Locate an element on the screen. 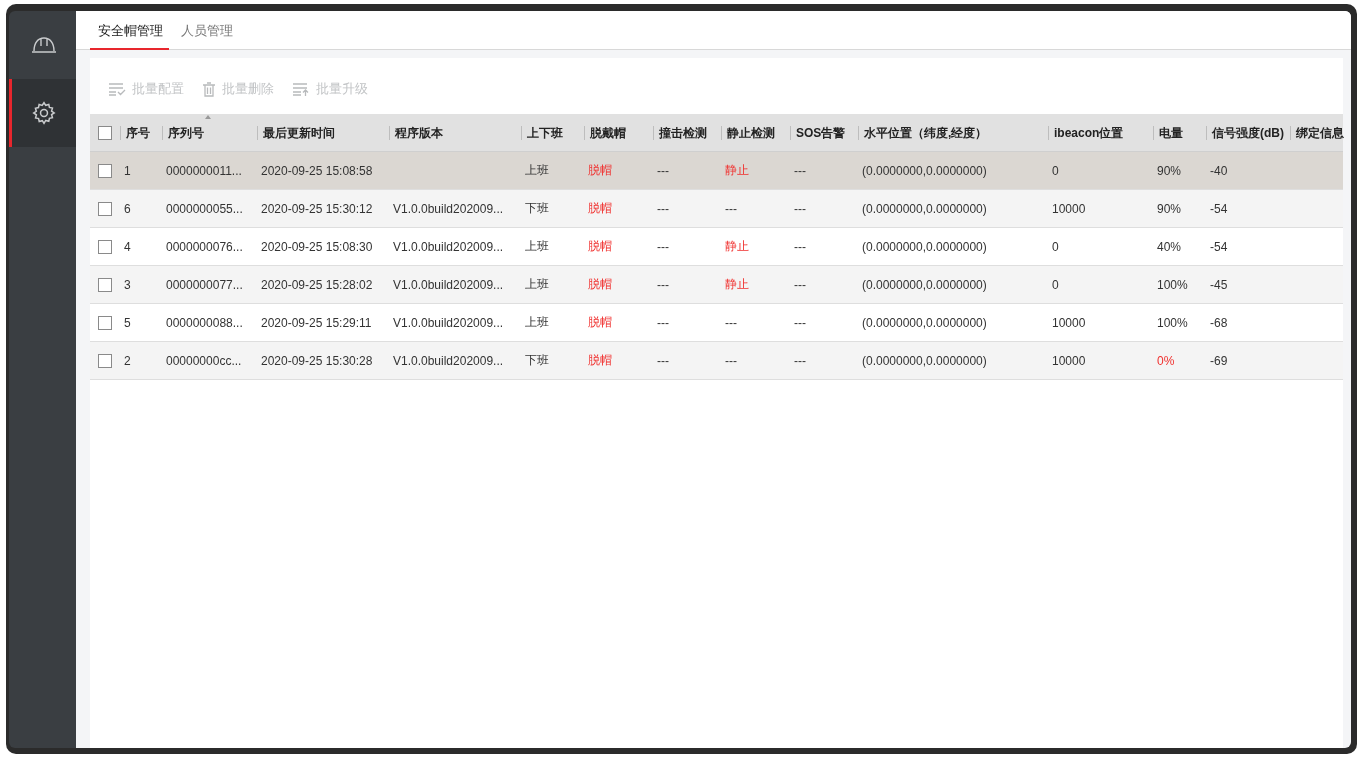  column-header: 上下班 is located at coordinates (552, 132).